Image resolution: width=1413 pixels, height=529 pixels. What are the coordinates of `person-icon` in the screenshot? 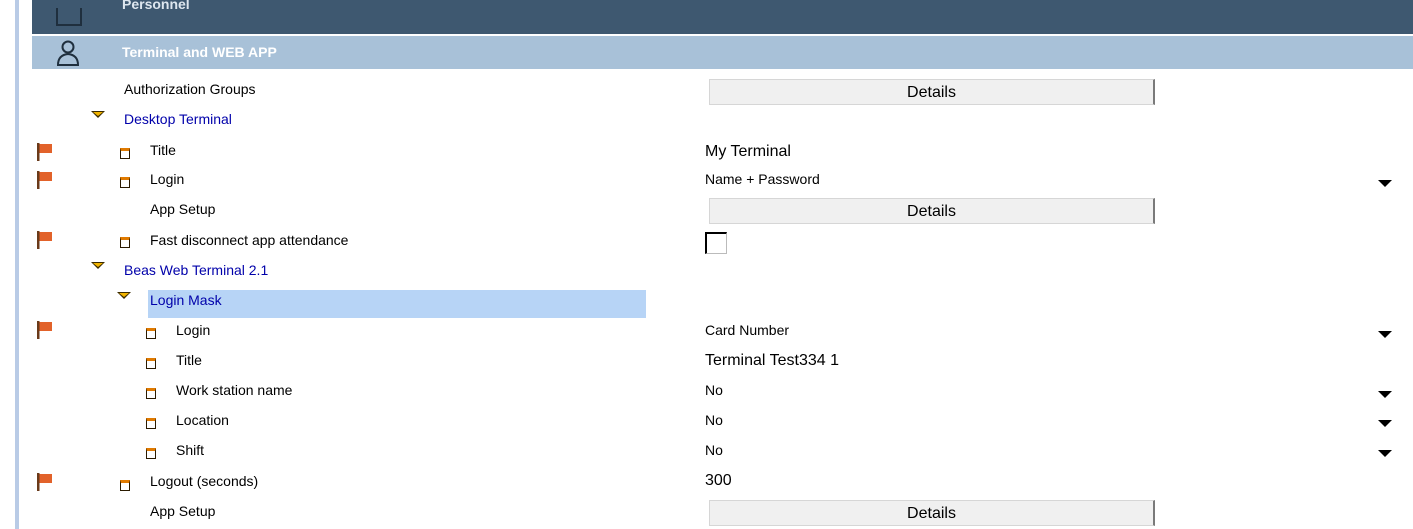 It's located at (68, 53).